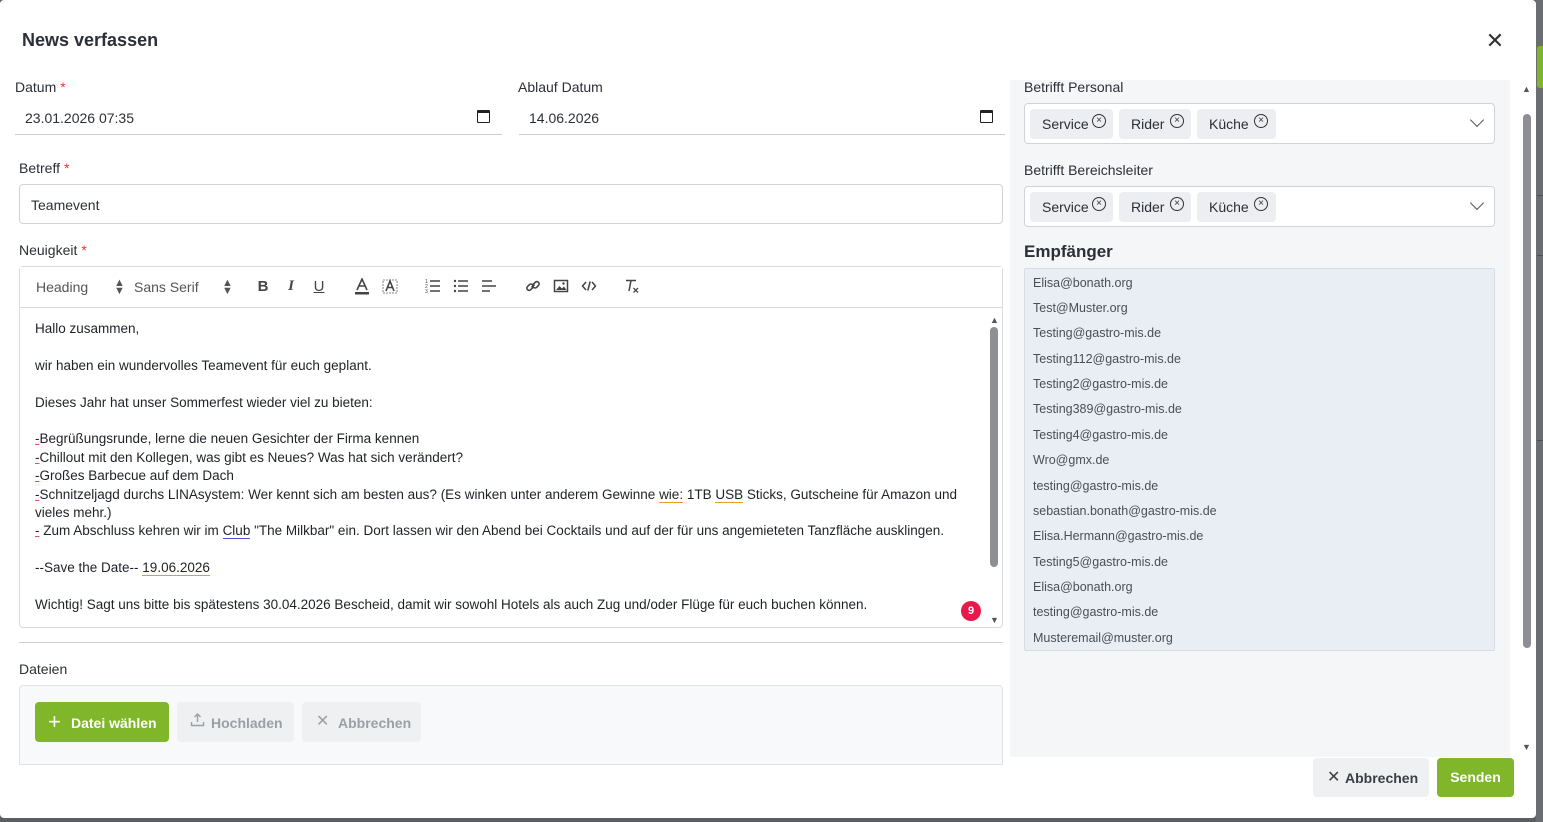 This screenshot has height=822, width=1543. I want to click on editor-bullet: -Großes Barbecue auf dem Dach, so click(134, 476).